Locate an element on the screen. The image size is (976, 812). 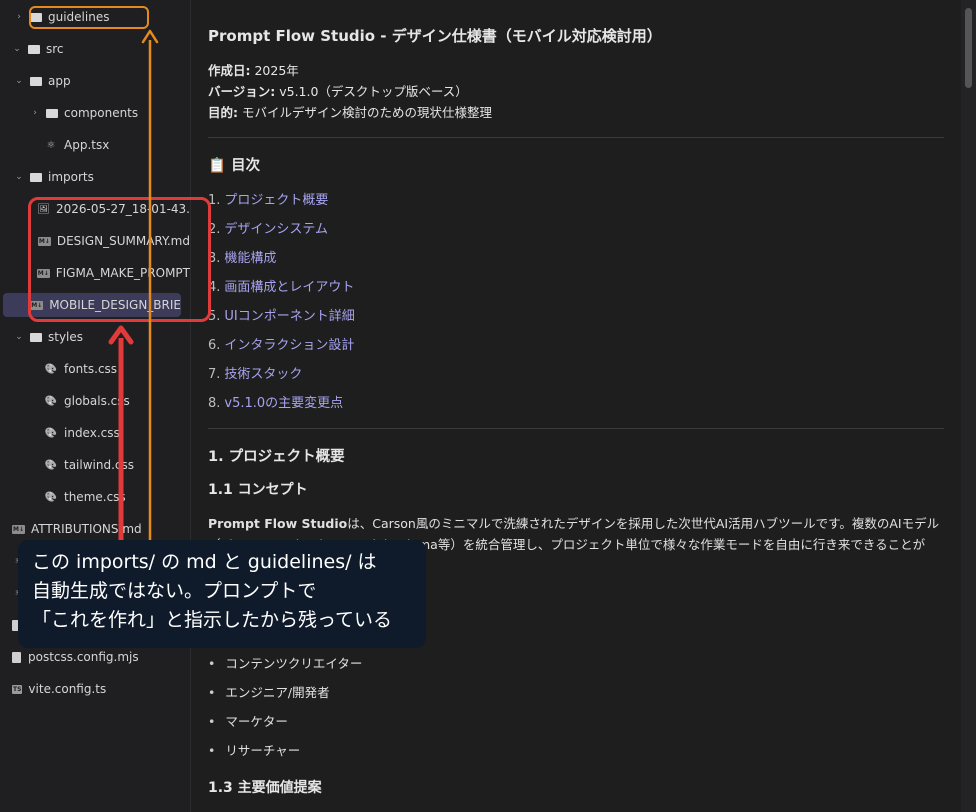
meta-version-label: バージョン: is located at coordinates (242, 91).